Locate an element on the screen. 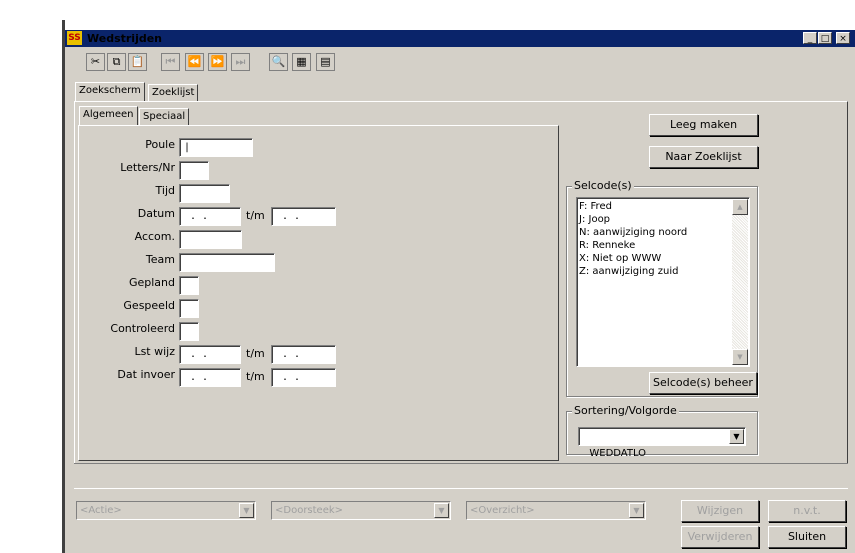  gespeeld-label: Gespeeld is located at coordinates (149, 305).